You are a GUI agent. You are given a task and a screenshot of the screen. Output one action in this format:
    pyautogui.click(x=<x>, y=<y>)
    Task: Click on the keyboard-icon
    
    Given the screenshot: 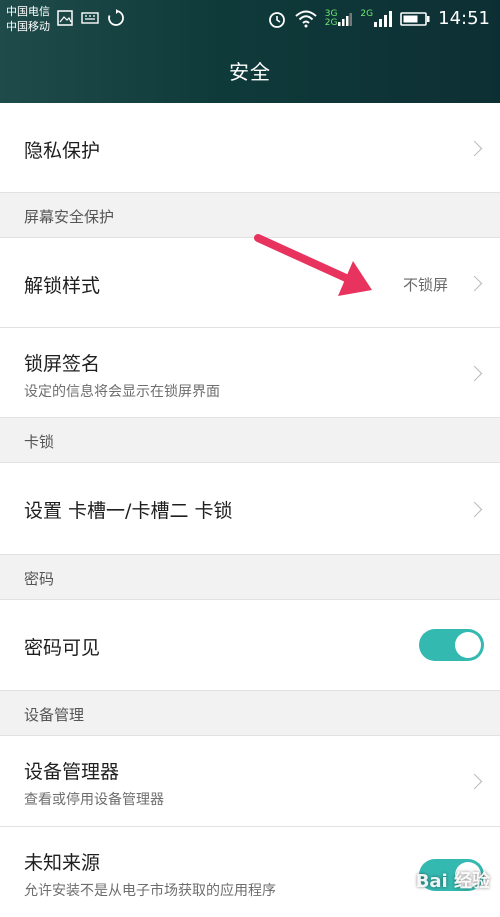 What is the action you would take?
    pyautogui.click(x=90, y=18)
    